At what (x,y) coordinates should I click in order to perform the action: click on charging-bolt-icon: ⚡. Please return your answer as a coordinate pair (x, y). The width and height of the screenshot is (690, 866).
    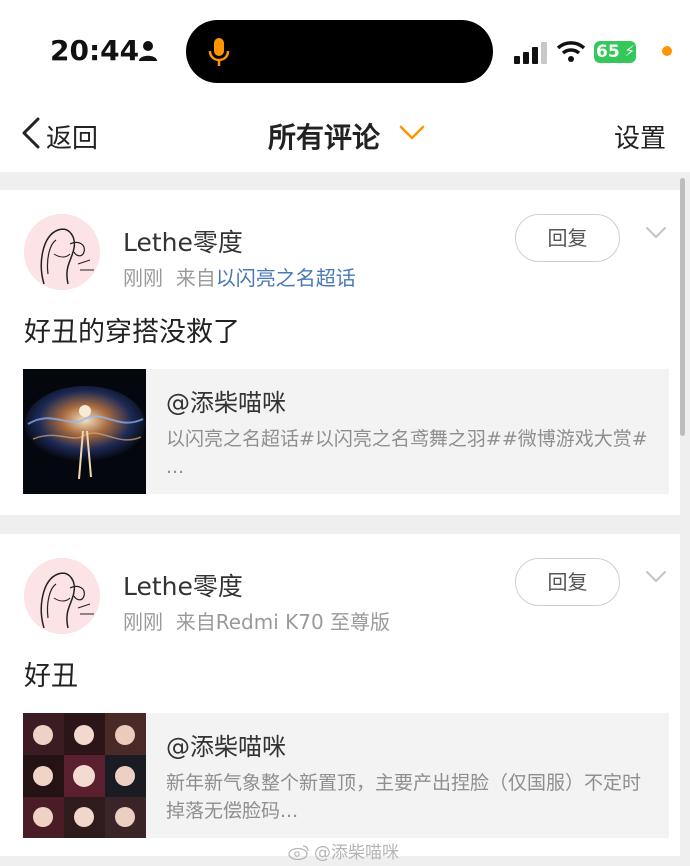
    Looking at the image, I should click on (629, 51).